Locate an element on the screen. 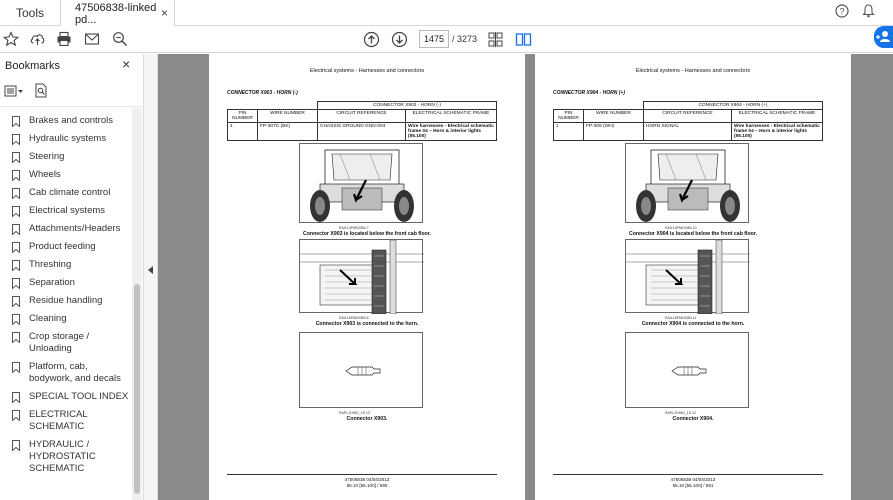 The height and width of the screenshot is (500, 893). bookmark-item: Separation is located at coordinates (66, 283).